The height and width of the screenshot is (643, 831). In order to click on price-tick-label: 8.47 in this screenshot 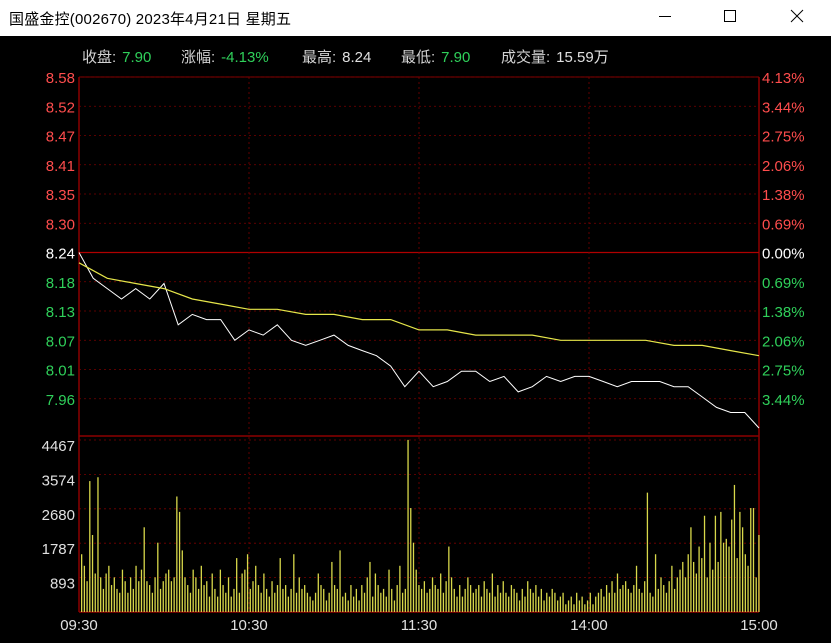, I will do `click(60, 137)`.